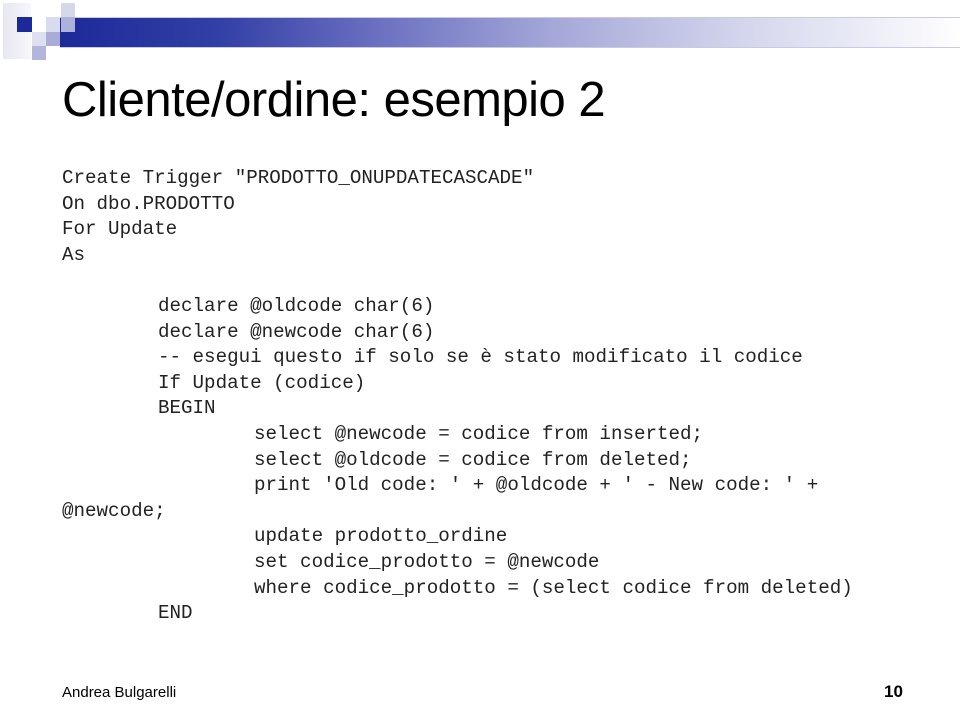  Describe the element at coordinates (510, 32) in the screenshot. I see `header-bar` at that location.